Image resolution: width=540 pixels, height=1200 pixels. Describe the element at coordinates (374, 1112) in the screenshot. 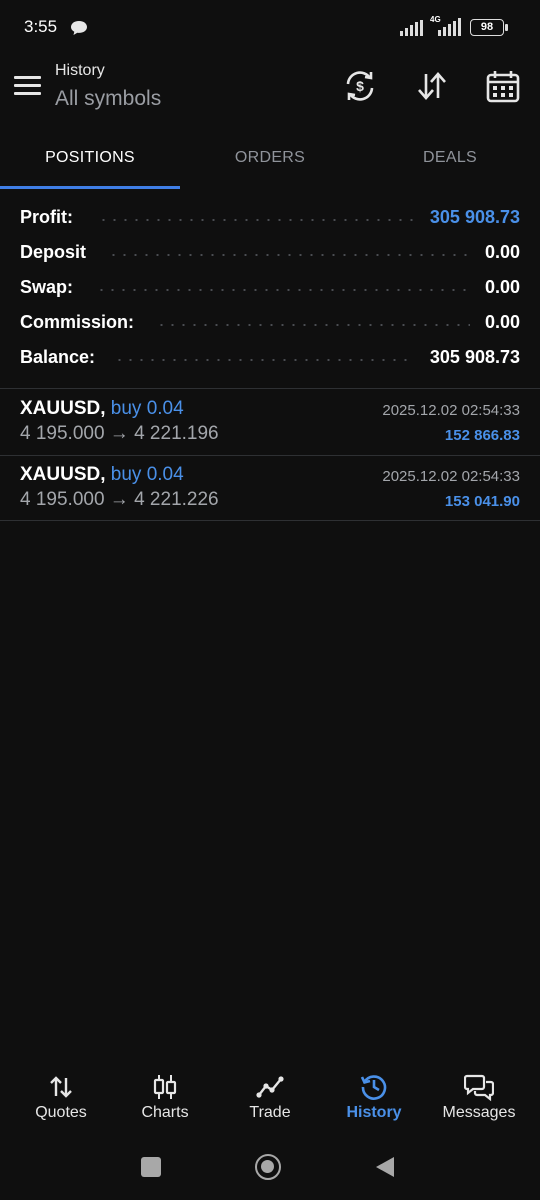

I see `nav-label: History` at that location.